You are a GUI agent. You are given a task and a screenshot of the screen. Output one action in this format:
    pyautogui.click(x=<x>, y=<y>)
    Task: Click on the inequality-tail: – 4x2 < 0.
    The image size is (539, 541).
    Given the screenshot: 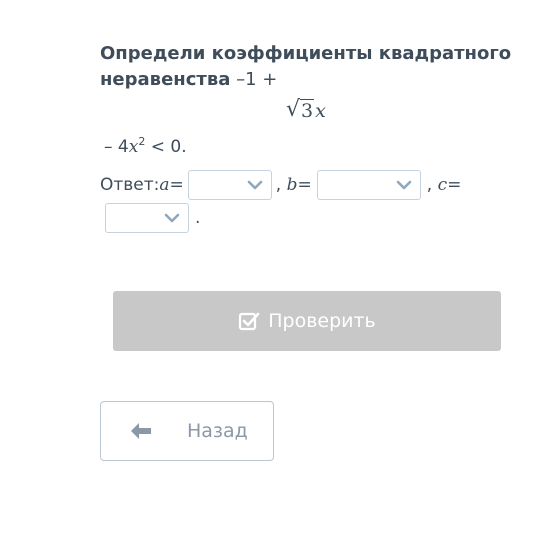 What is the action you would take?
    pyautogui.click(x=145, y=144)
    